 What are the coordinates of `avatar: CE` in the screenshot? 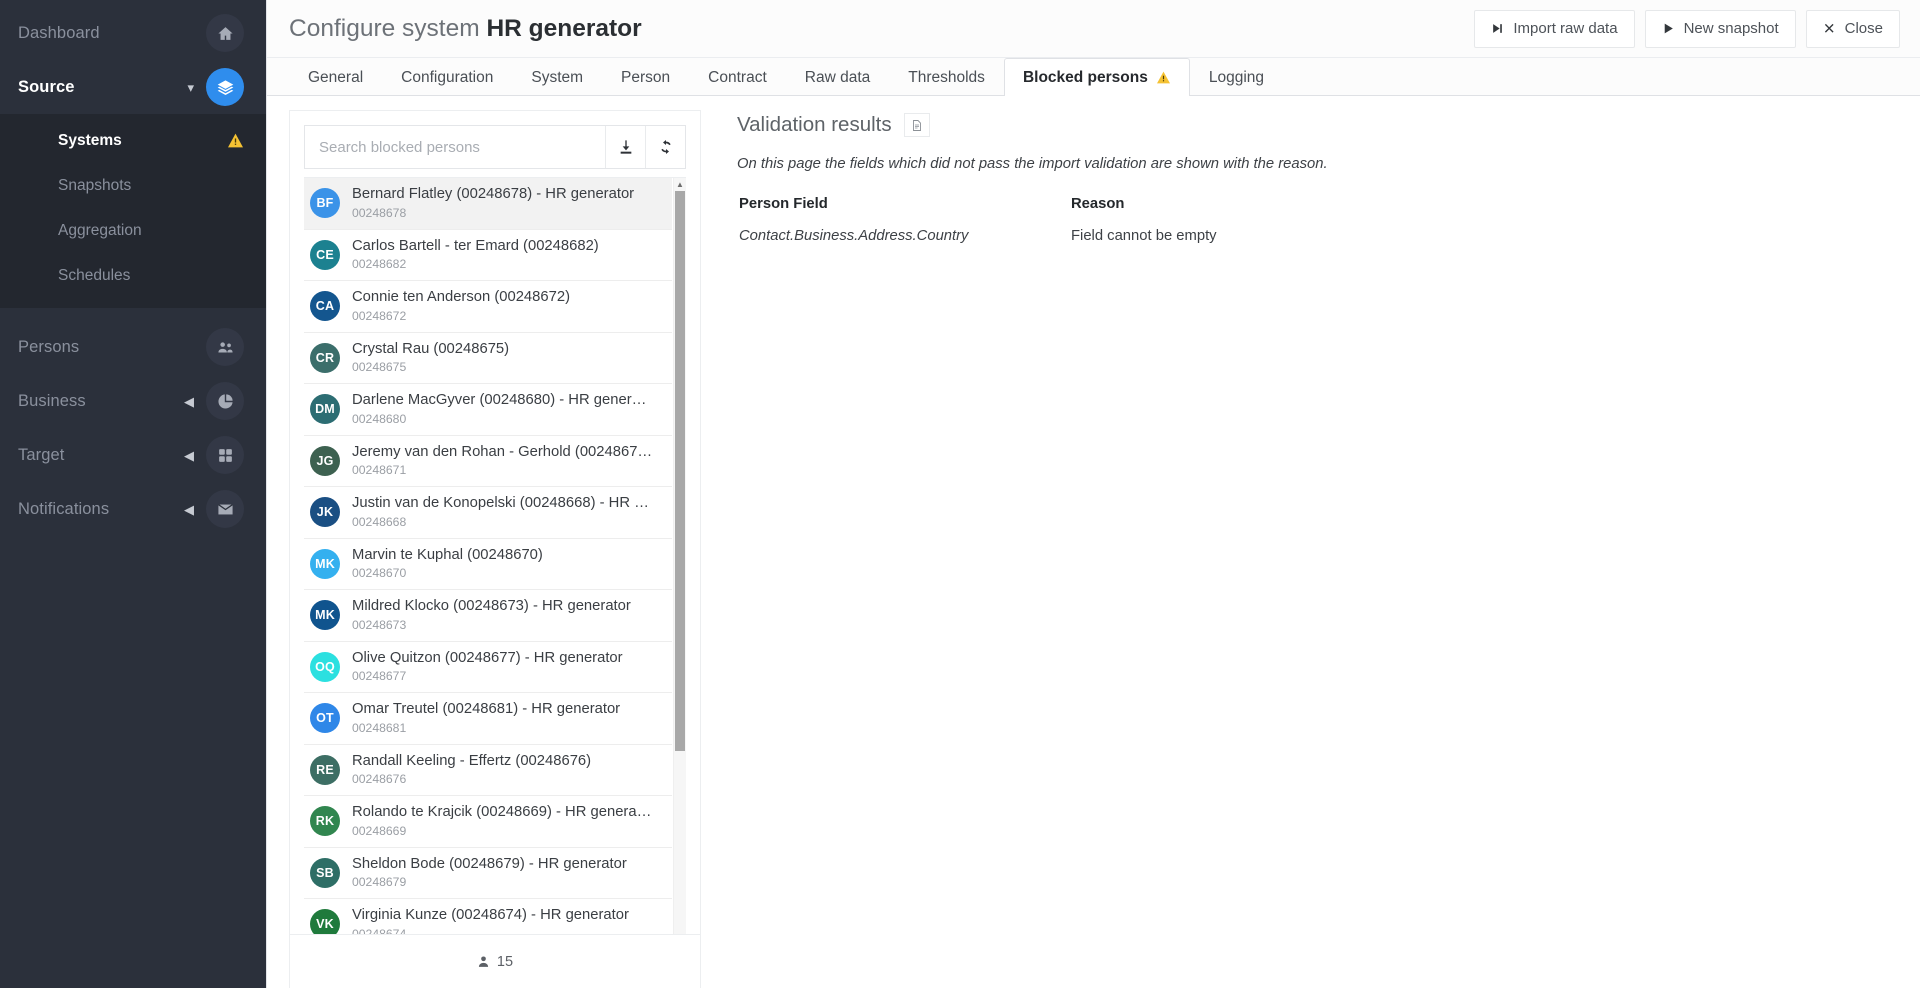 It's located at (325, 254).